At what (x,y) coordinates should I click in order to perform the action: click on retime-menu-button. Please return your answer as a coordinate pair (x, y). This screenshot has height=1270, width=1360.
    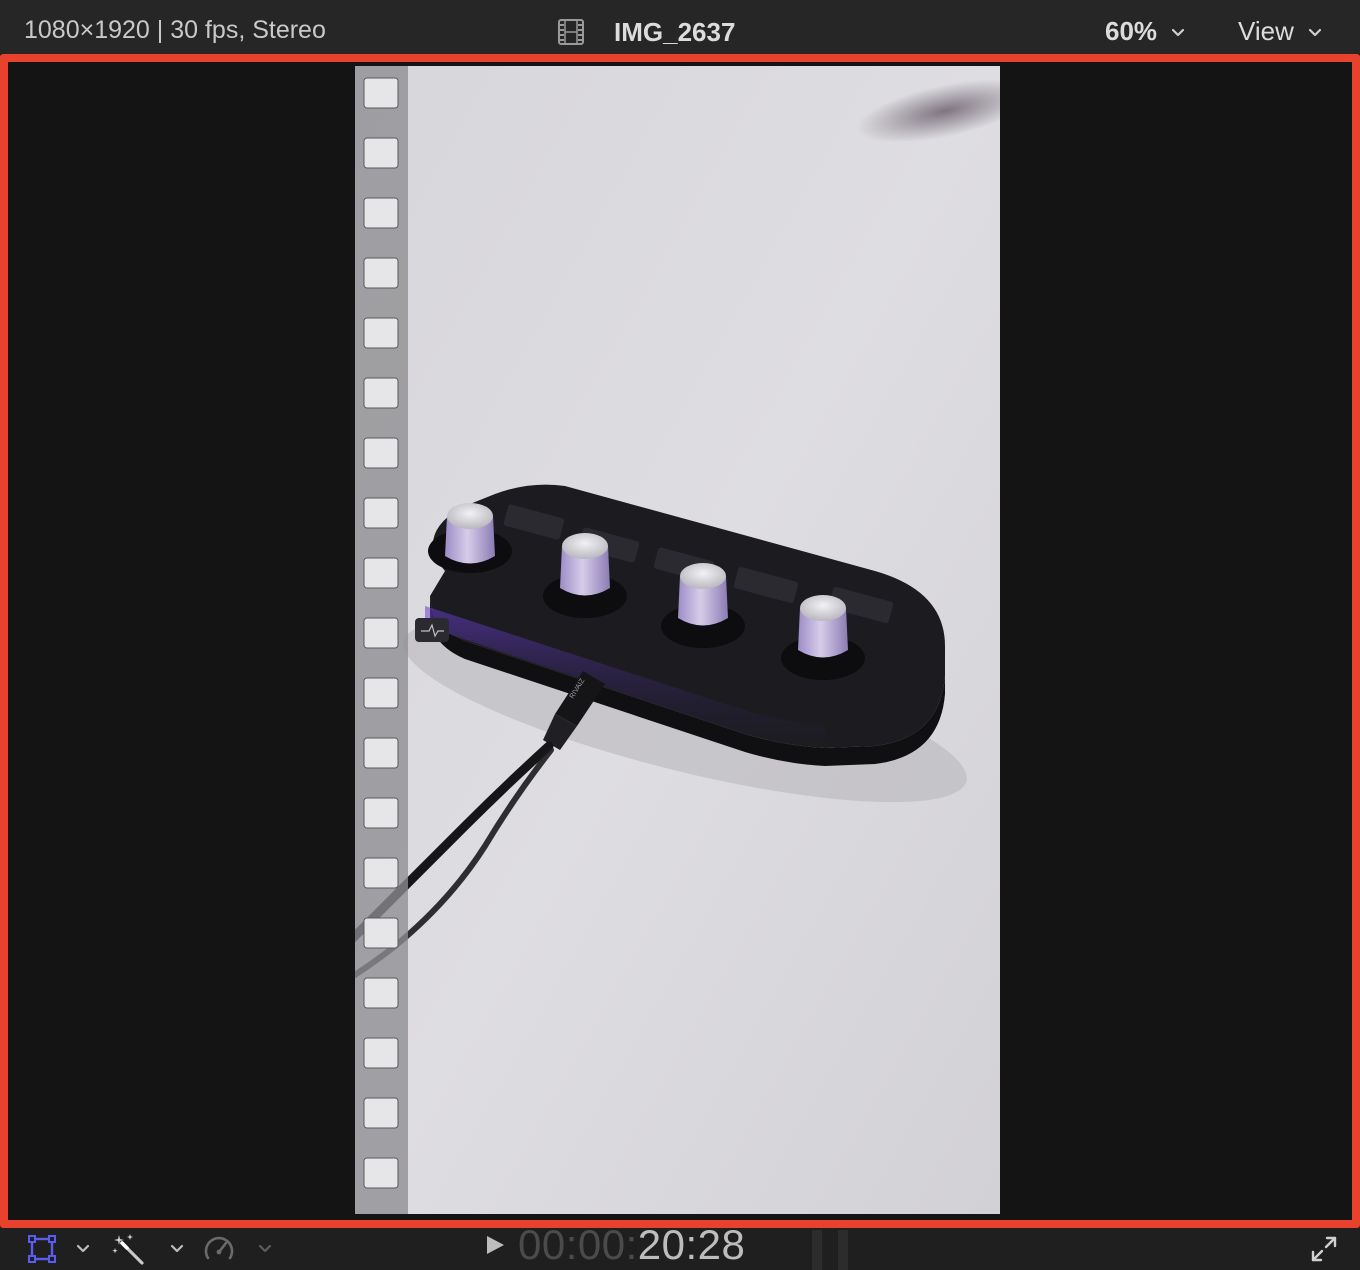
    Looking at the image, I should click on (265, 1249).